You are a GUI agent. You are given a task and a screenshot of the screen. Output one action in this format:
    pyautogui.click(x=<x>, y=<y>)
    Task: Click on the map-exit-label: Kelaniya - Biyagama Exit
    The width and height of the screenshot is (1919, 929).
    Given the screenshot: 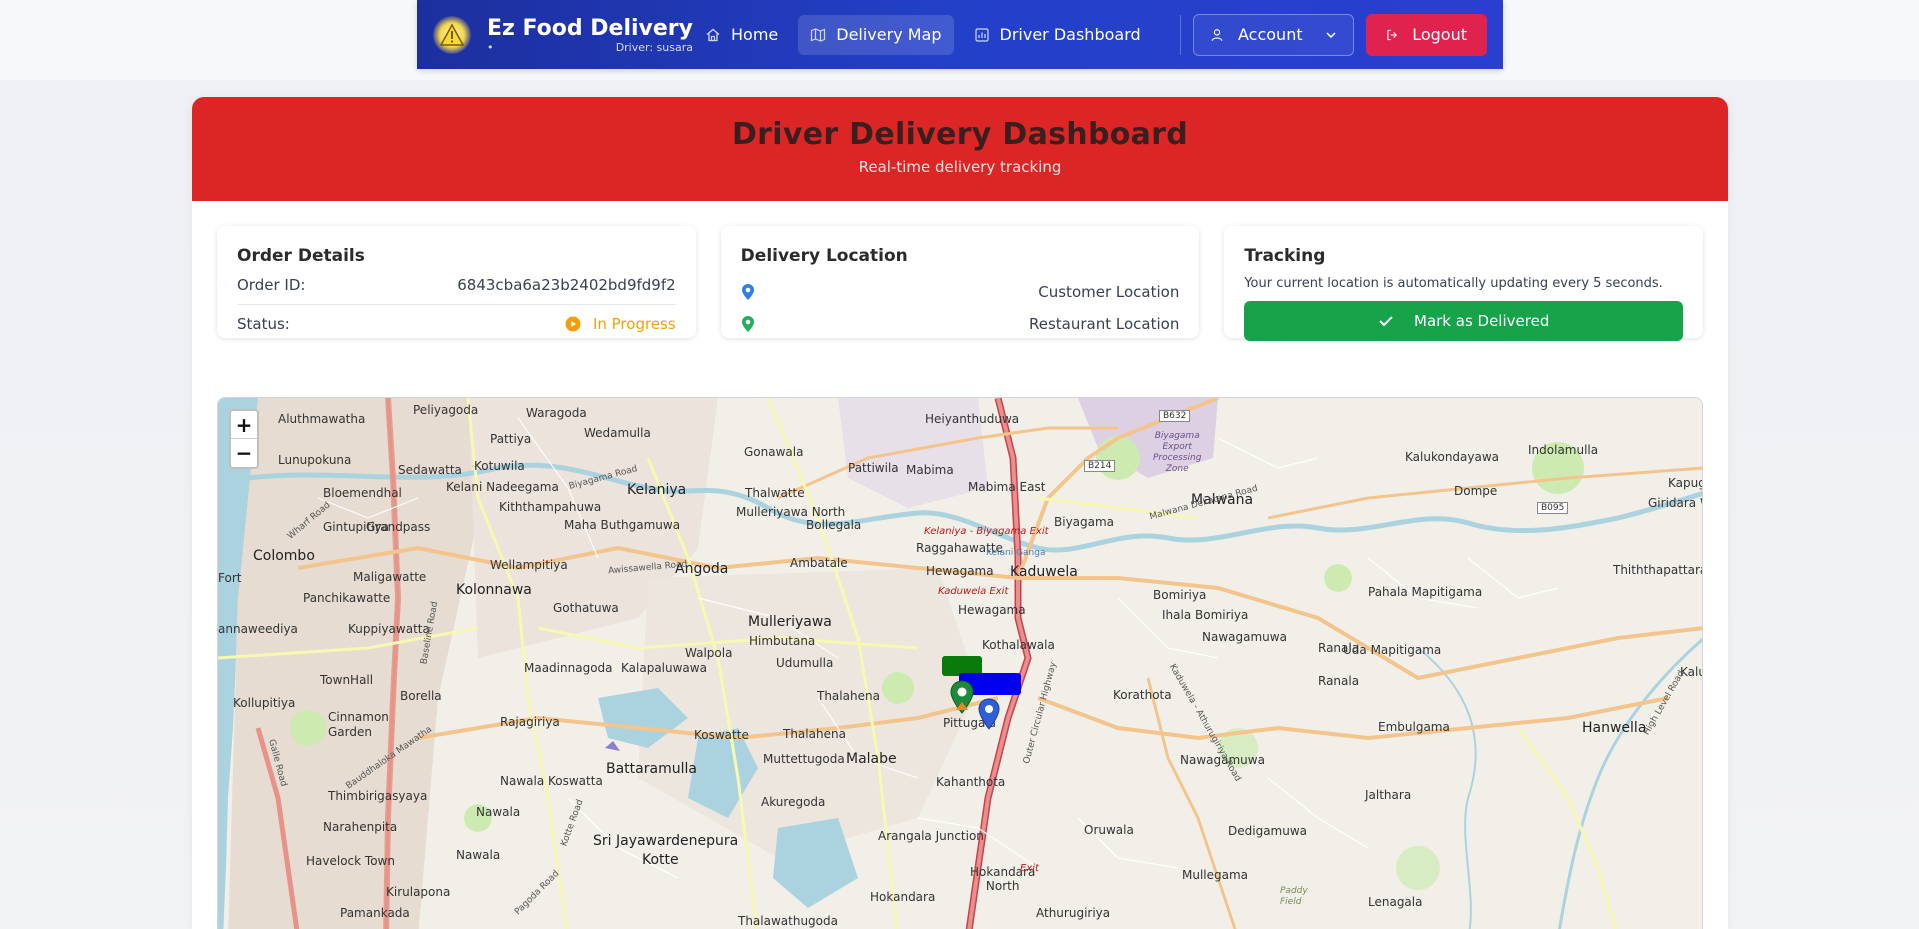 What is the action you would take?
    pyautogui.click(x=986, y=531)
    